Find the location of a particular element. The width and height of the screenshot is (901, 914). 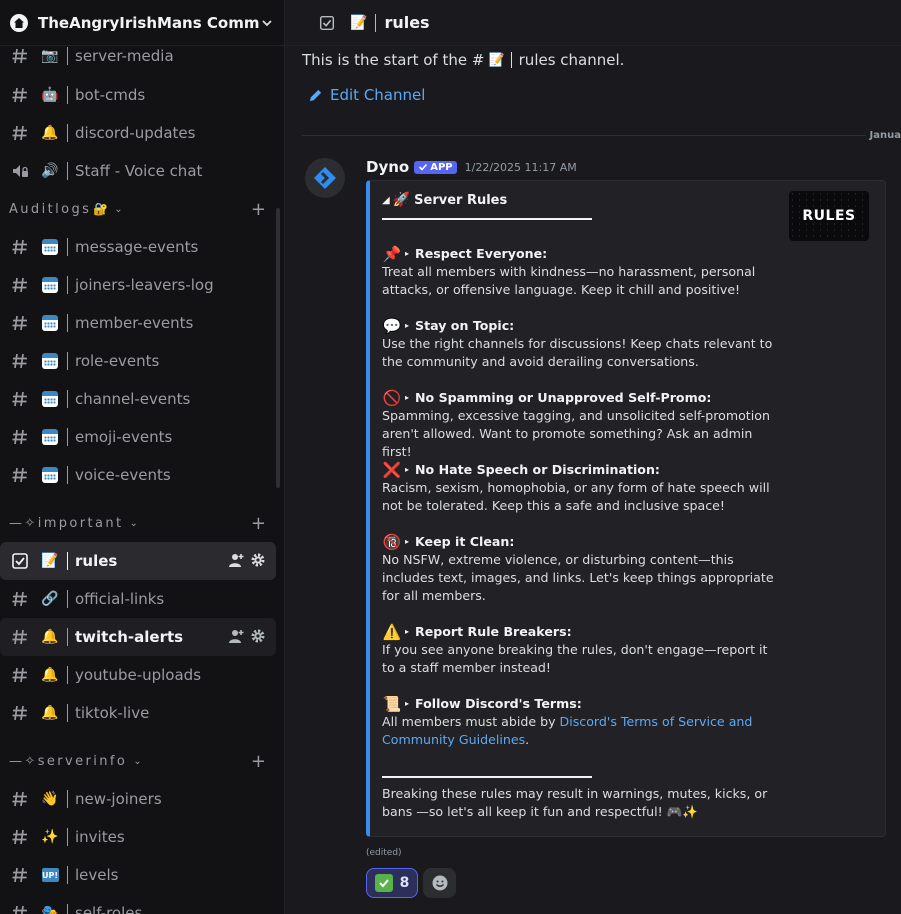

avatar is located at coordinates (325, 178).